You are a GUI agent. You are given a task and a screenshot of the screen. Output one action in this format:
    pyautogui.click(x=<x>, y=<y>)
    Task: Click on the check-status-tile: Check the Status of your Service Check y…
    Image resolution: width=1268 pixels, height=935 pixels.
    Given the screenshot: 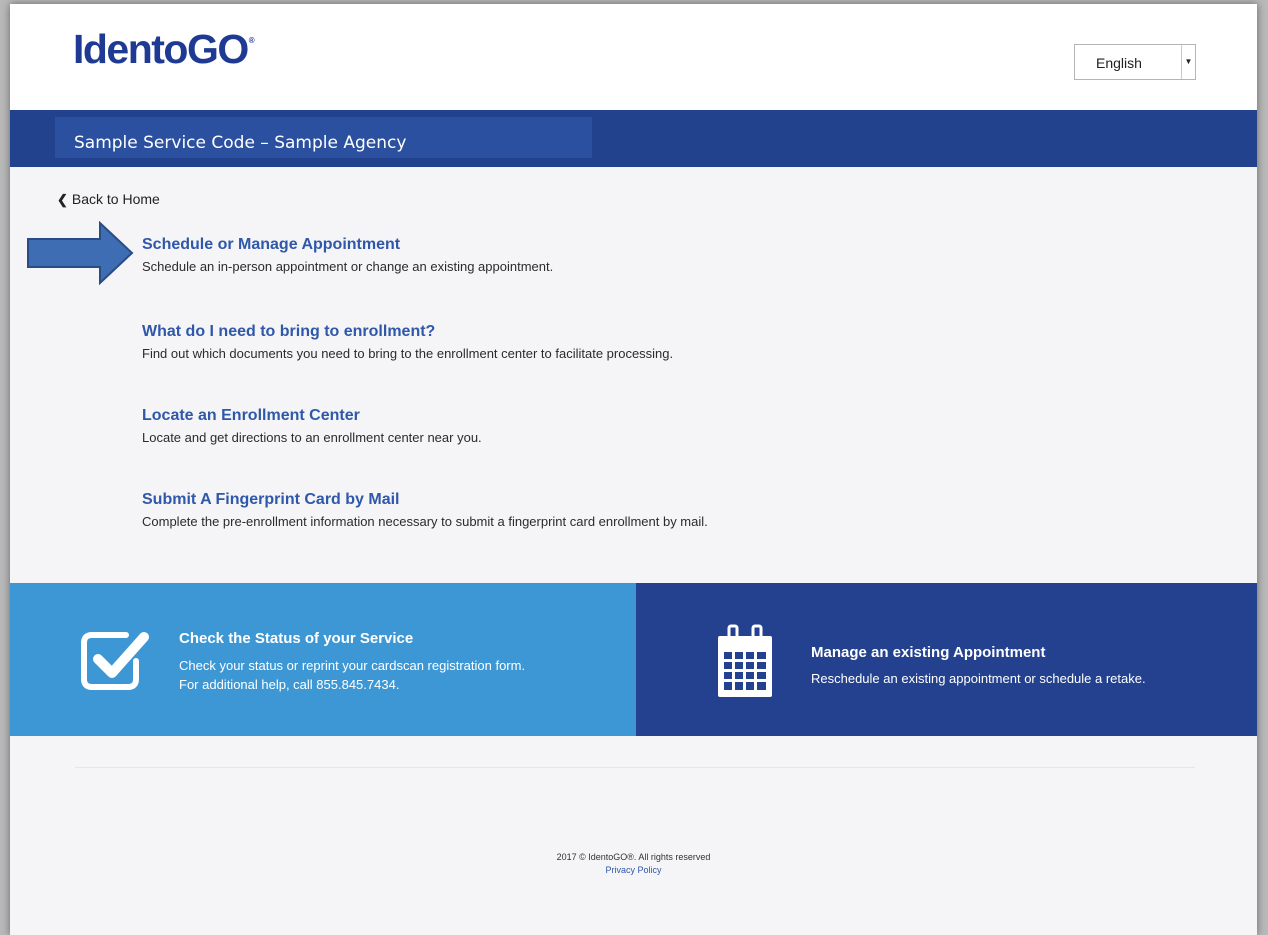 What is the action you would take?
    pyautogui.click(x=323, y=659)
    